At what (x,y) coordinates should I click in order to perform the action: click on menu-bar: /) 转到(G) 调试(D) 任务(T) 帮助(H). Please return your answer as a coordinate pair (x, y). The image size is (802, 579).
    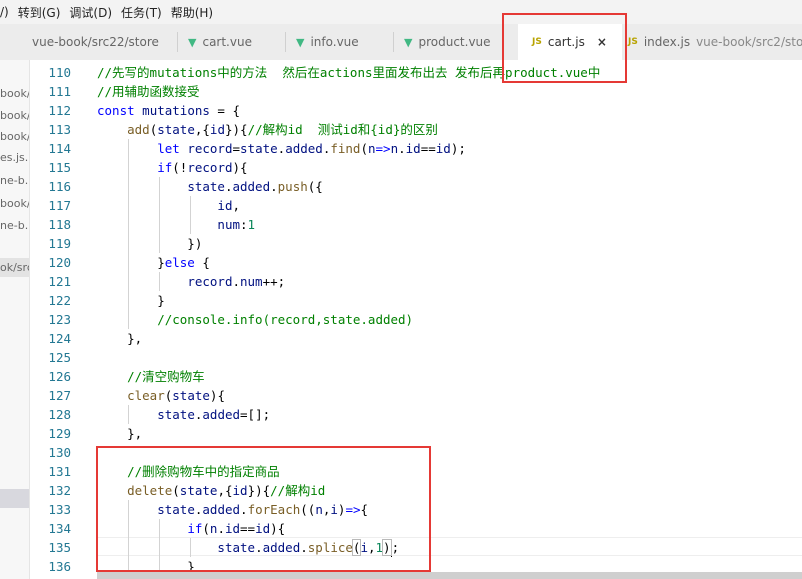
    Looking at the image, I should click on (401, 12).